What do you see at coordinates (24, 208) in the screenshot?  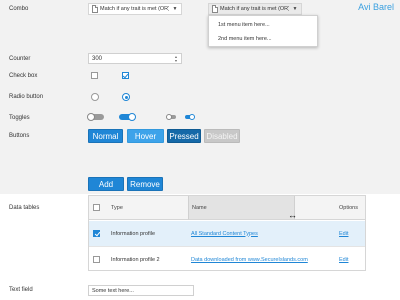 I see `data-tables-label: Data tables` at bounding box center [24, 208].